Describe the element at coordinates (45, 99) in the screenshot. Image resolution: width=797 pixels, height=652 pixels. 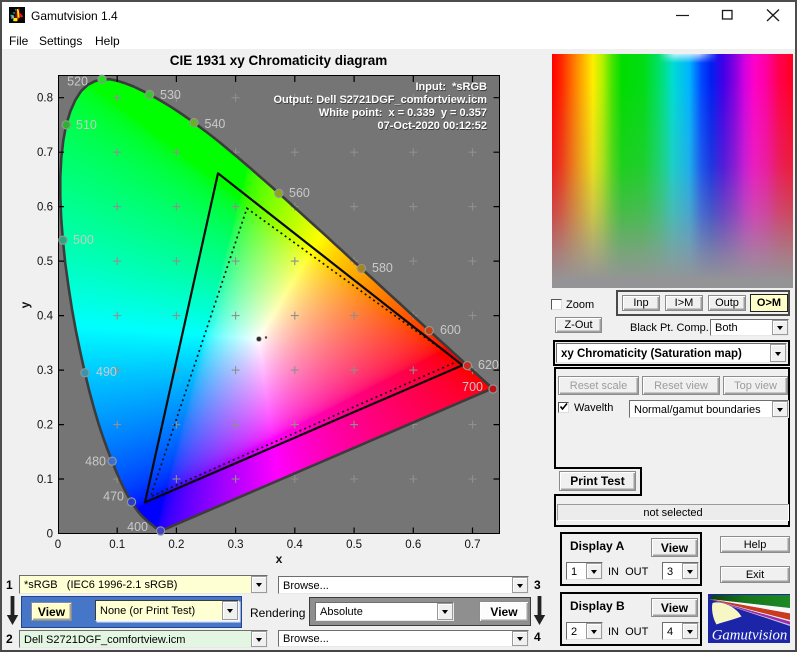
I see `svg-text: 0.8` at that location.